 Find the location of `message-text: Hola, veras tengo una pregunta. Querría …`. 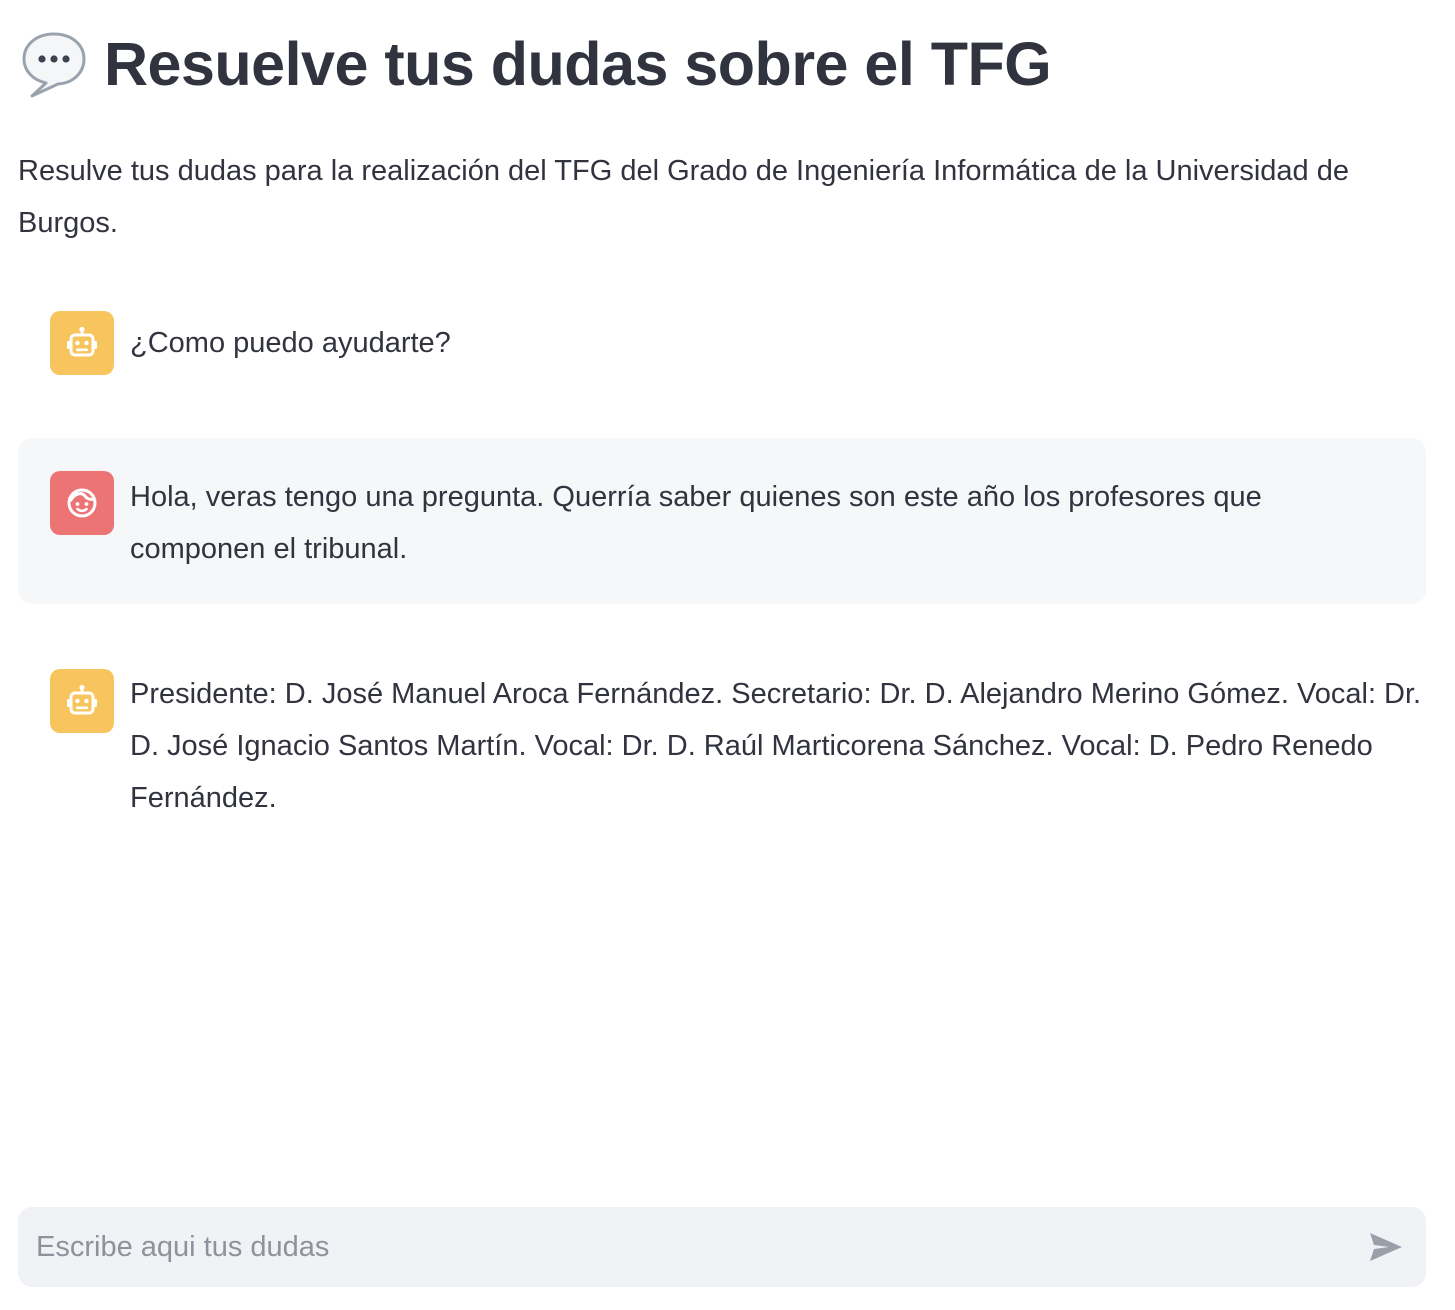

message-text: Hola, veras tengo una pregunta. Querría … is located at coordinates (696, 523).